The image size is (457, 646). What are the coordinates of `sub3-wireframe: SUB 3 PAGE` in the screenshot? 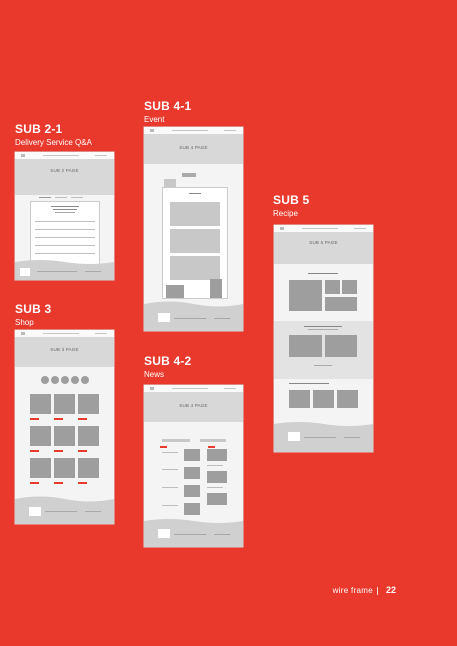 It's located at (64, 427).